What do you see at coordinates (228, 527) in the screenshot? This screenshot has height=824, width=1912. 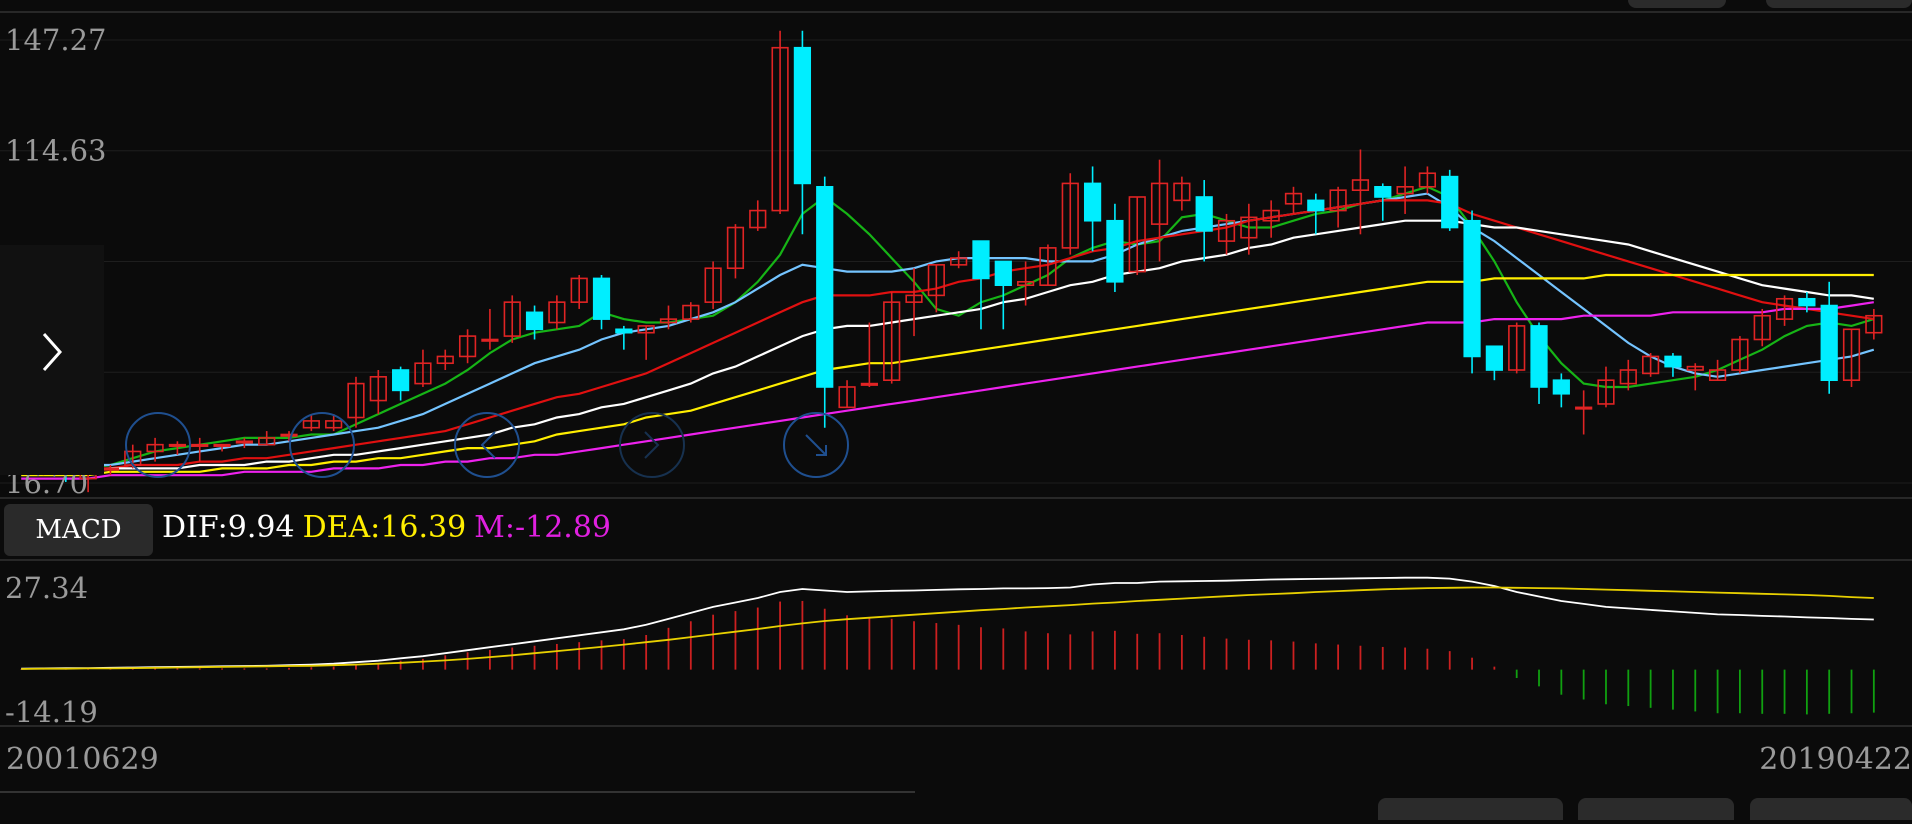 I see `dif-value: DIF:9.94` at bounding box center [228, 527].